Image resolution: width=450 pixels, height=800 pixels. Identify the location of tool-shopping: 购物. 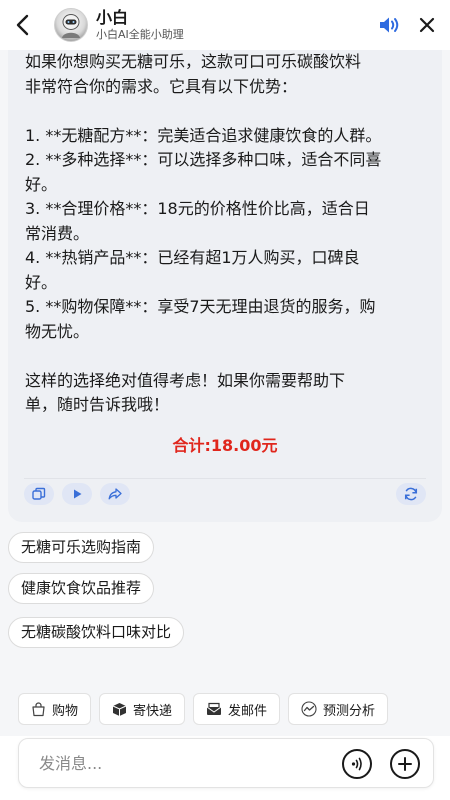
(55, 709).